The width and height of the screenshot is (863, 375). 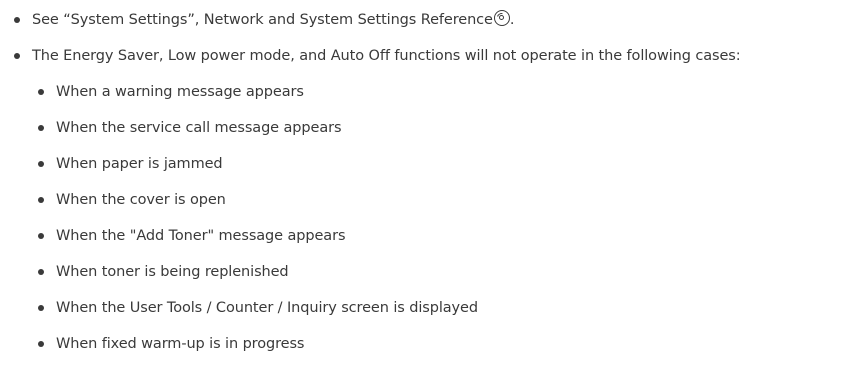 What do you see at coordinates (180, 92) in the screenshot?
I see `sub-list-item-text: When a warning message appears` at bounding box center [180, 92].